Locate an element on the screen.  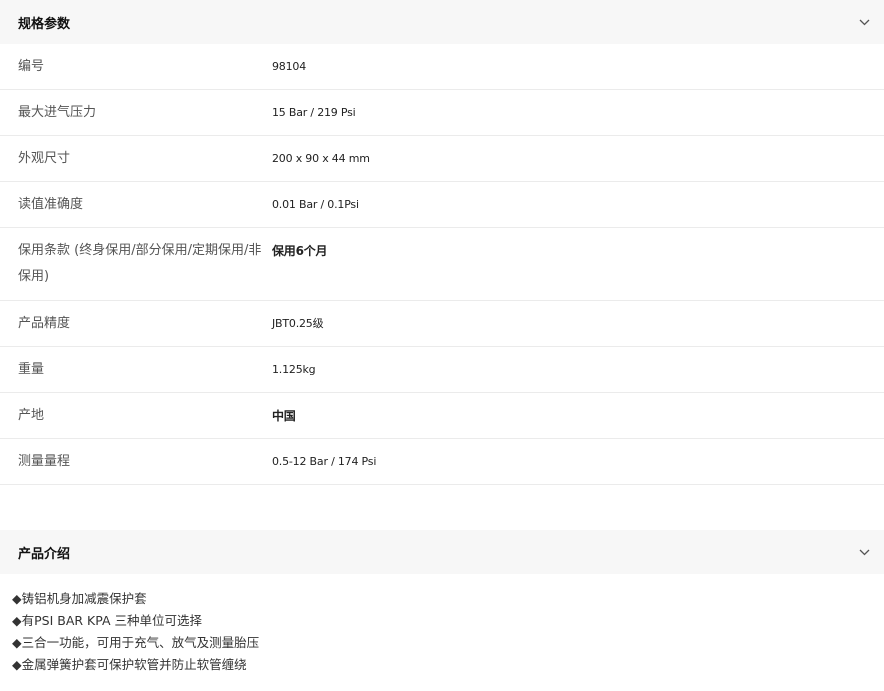
spec-row-dimensions: 外观尺寸 200 x 90 x 44 mm is located at coordinates (442, 159).